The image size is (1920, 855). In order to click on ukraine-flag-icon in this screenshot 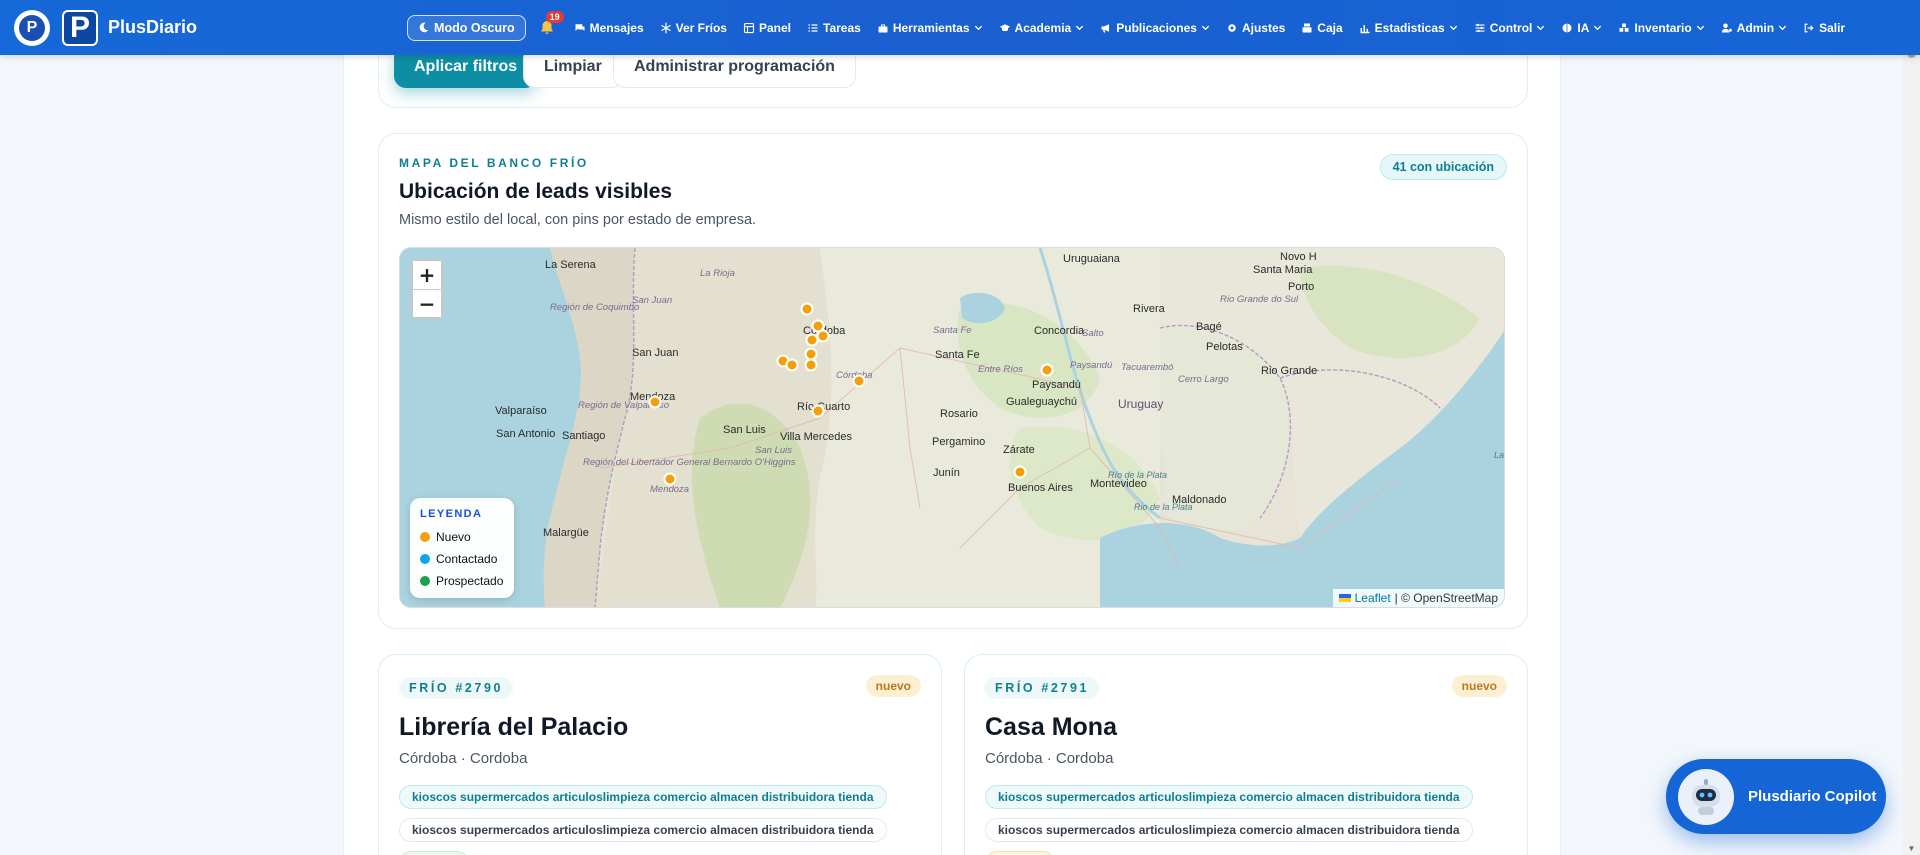, I will do `click(1344, 598)`.